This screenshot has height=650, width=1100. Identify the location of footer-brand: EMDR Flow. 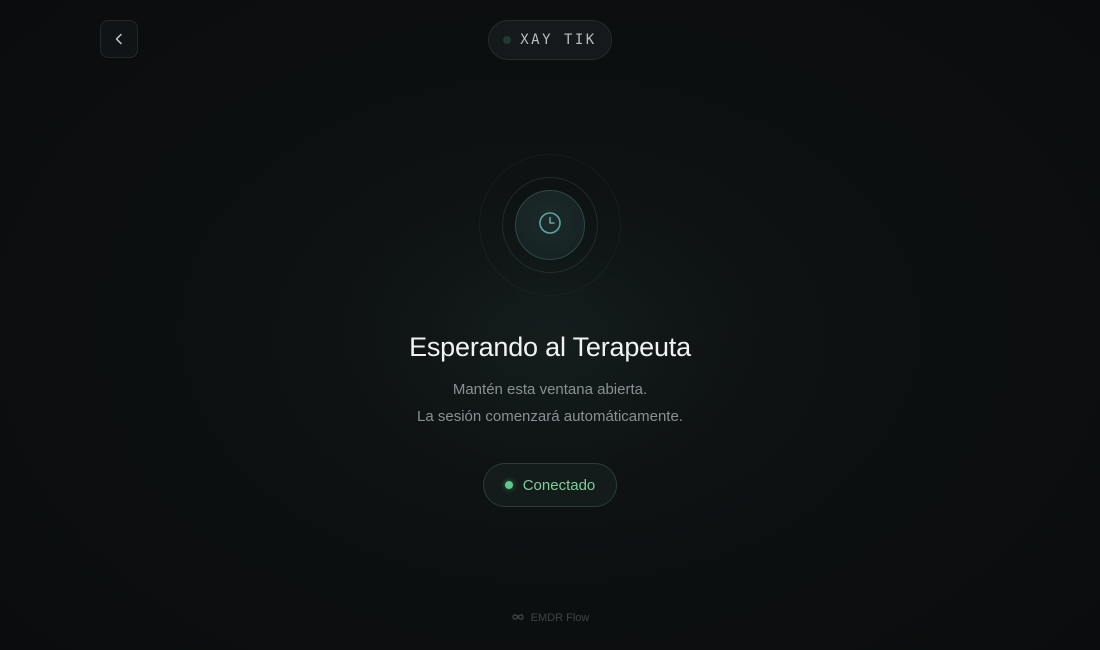
(550, 618).